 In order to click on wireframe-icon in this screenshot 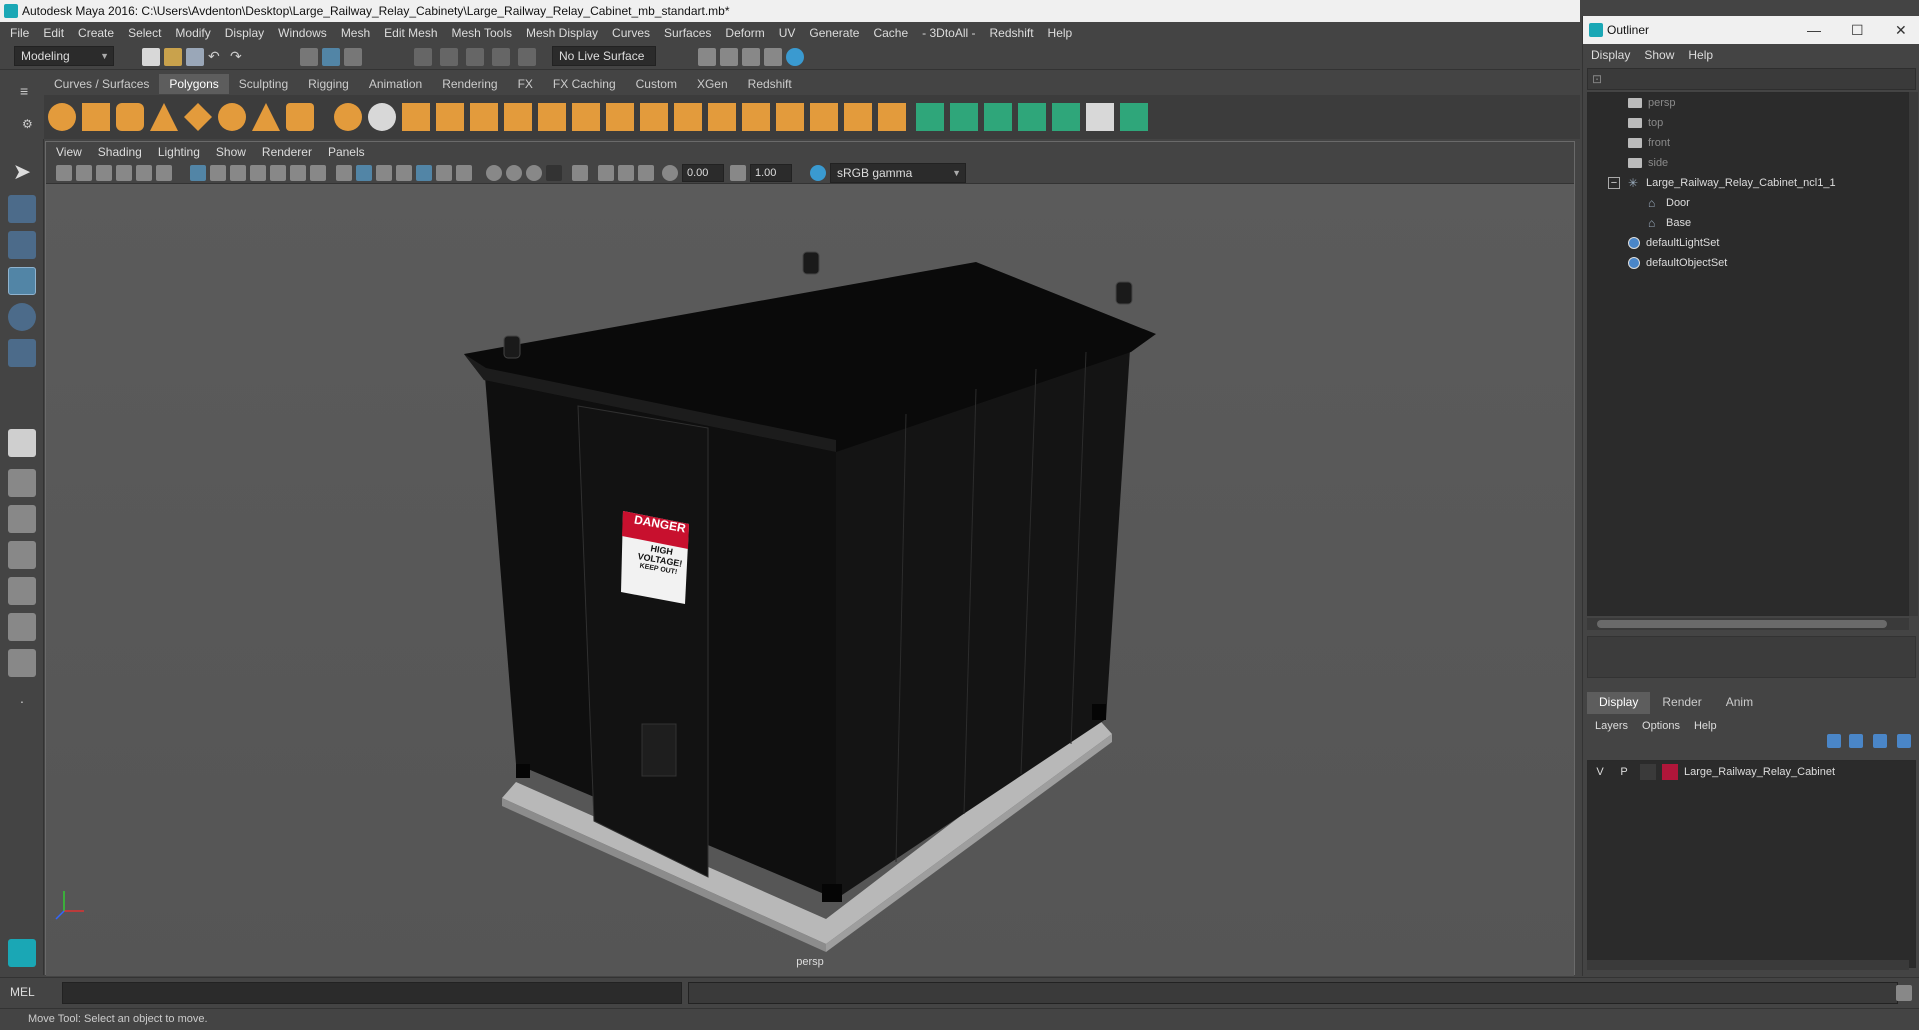, I will do `click(344, 173)`.